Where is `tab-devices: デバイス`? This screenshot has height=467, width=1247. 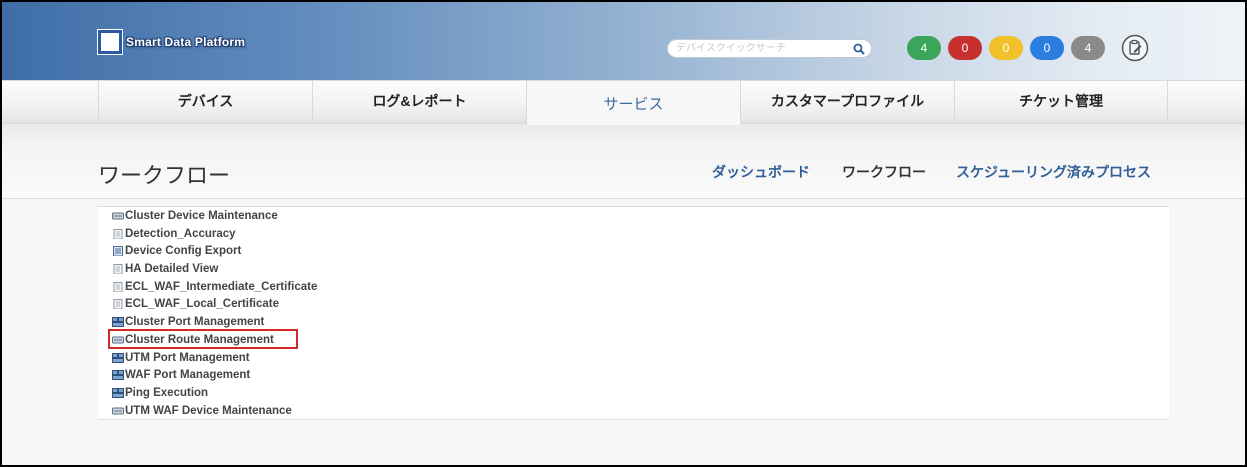 tab-devices: デバイス is located at coordinates (205, 101).